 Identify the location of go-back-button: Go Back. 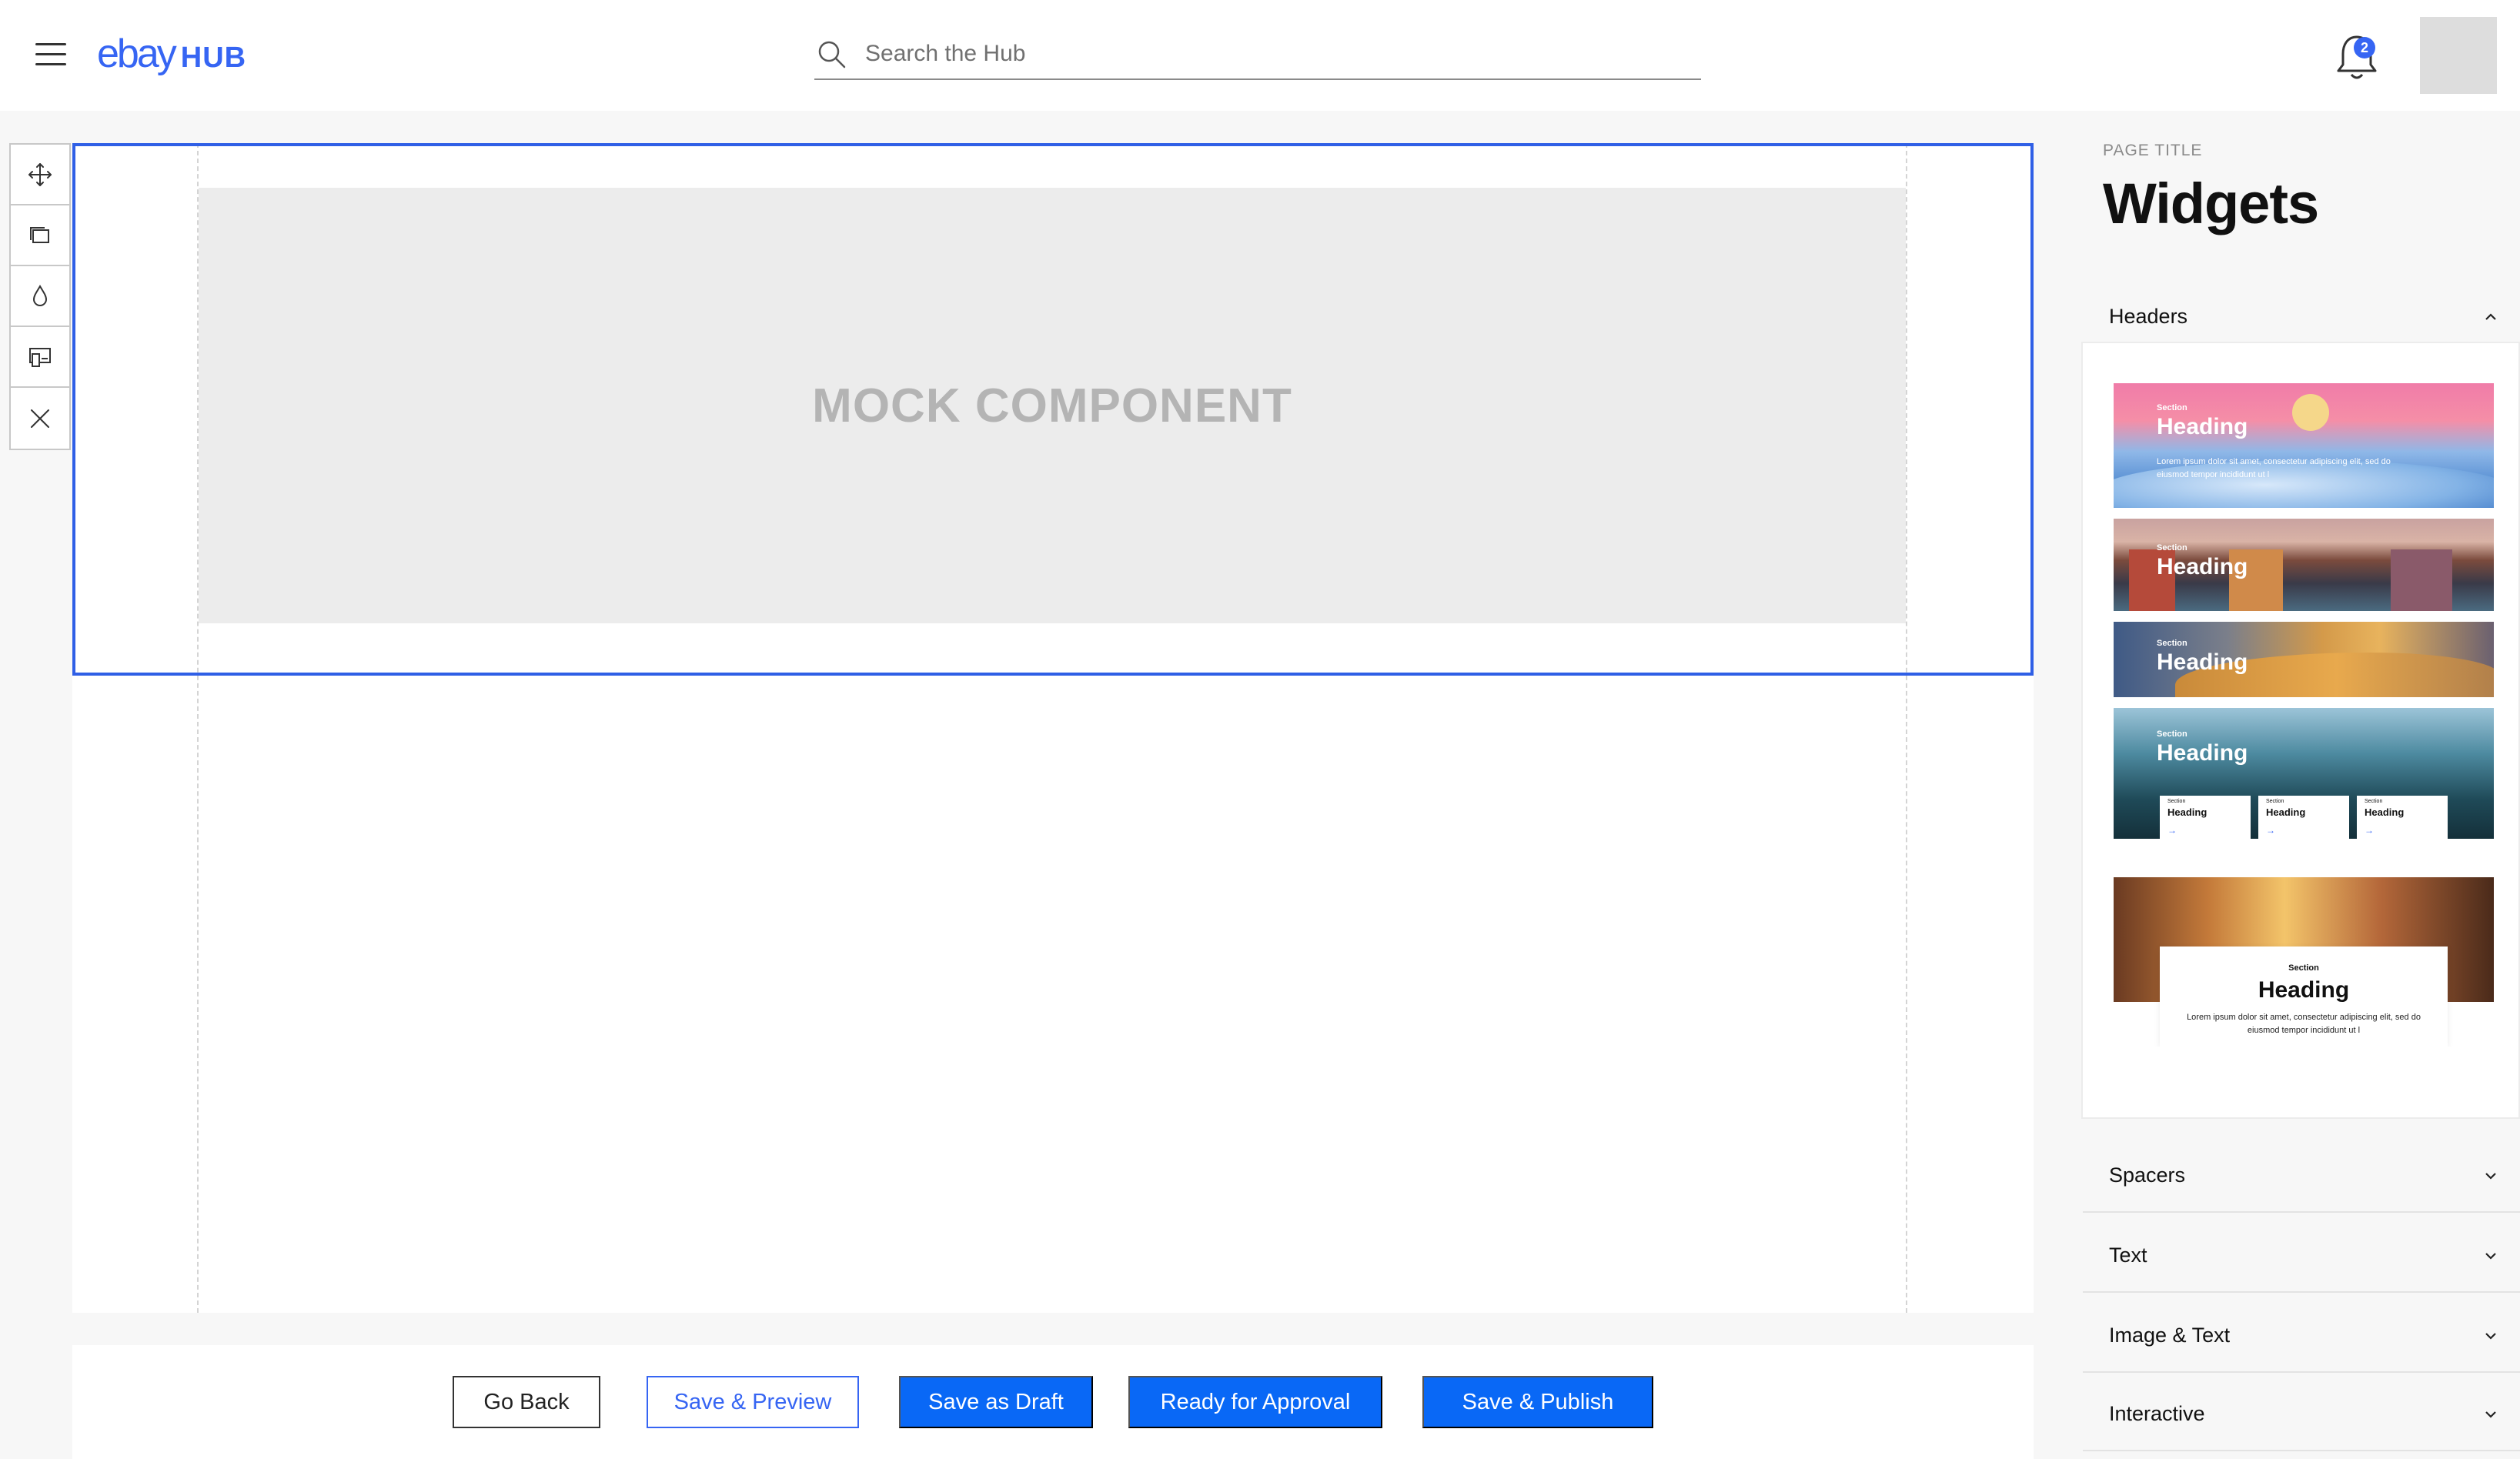
(526, 1402).